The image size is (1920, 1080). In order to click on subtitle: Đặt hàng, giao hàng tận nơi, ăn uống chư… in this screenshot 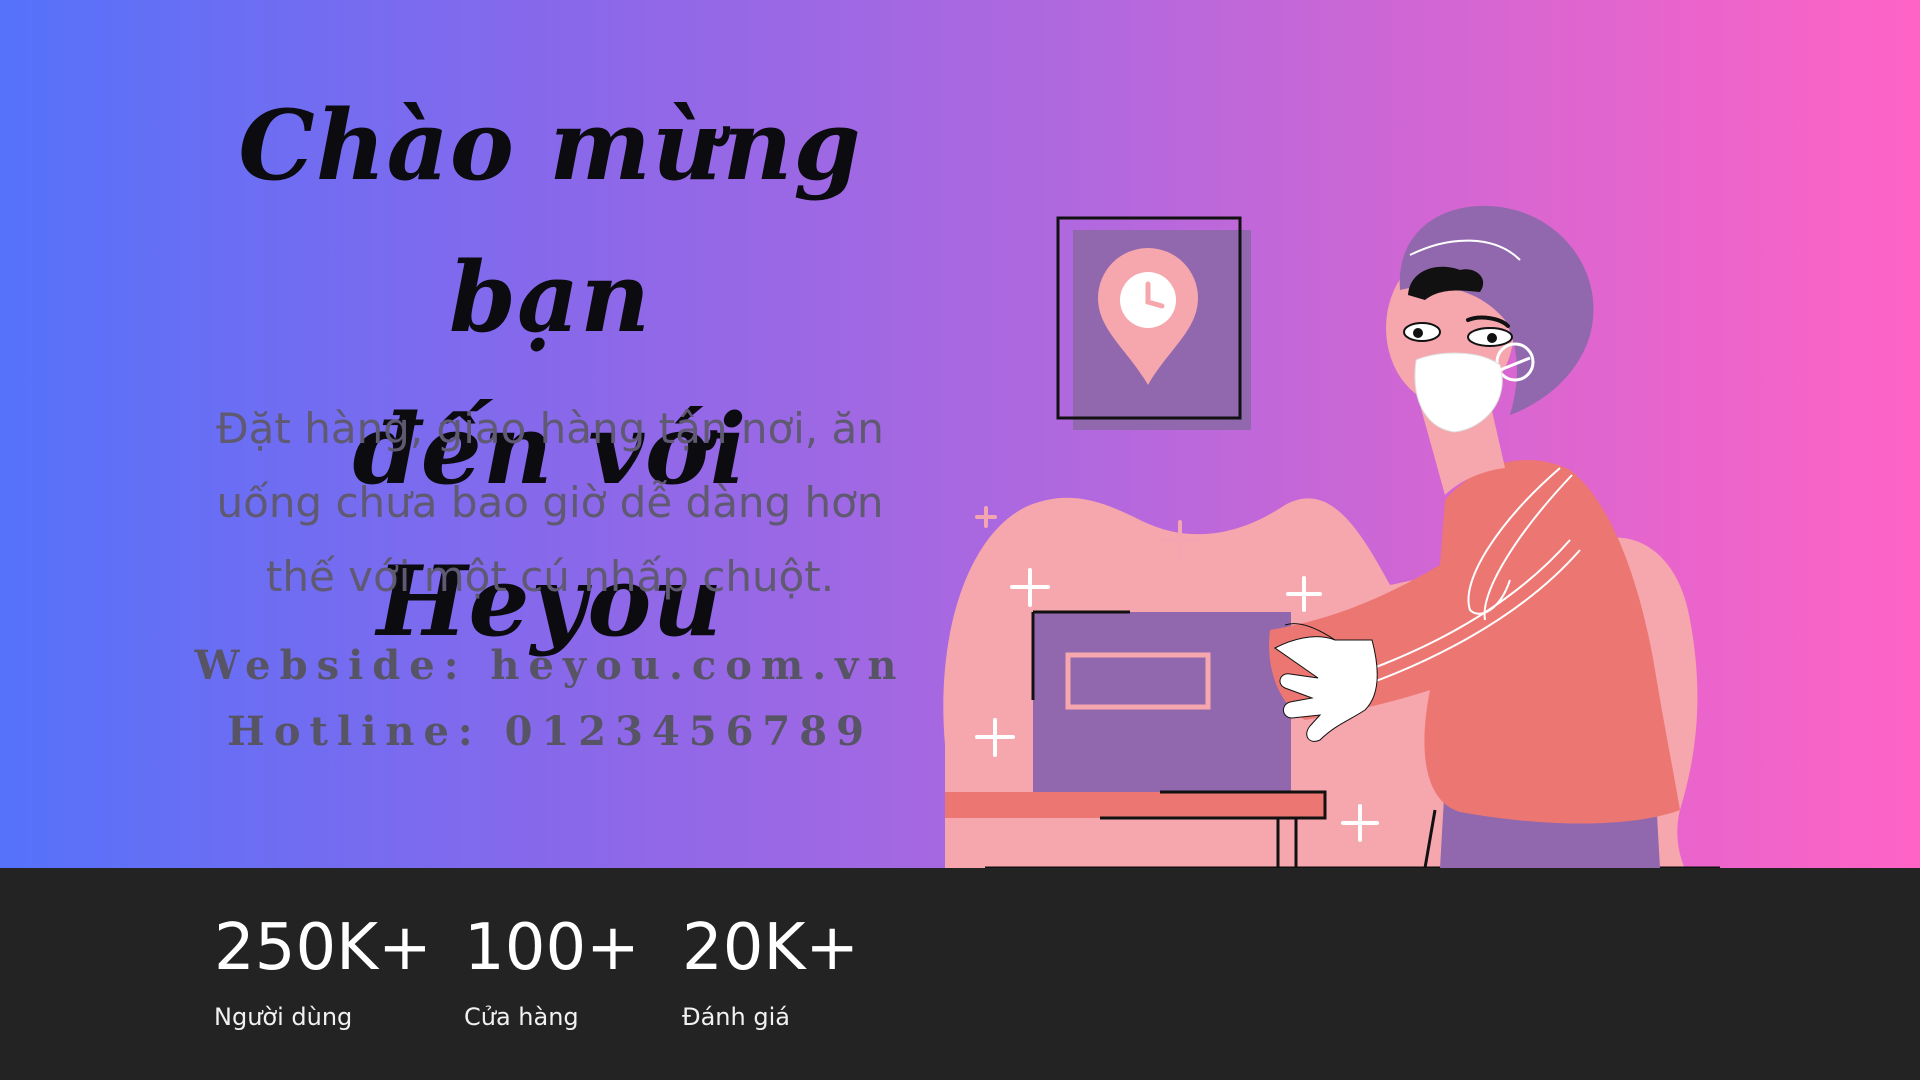, I will do `click(550, 503)`.